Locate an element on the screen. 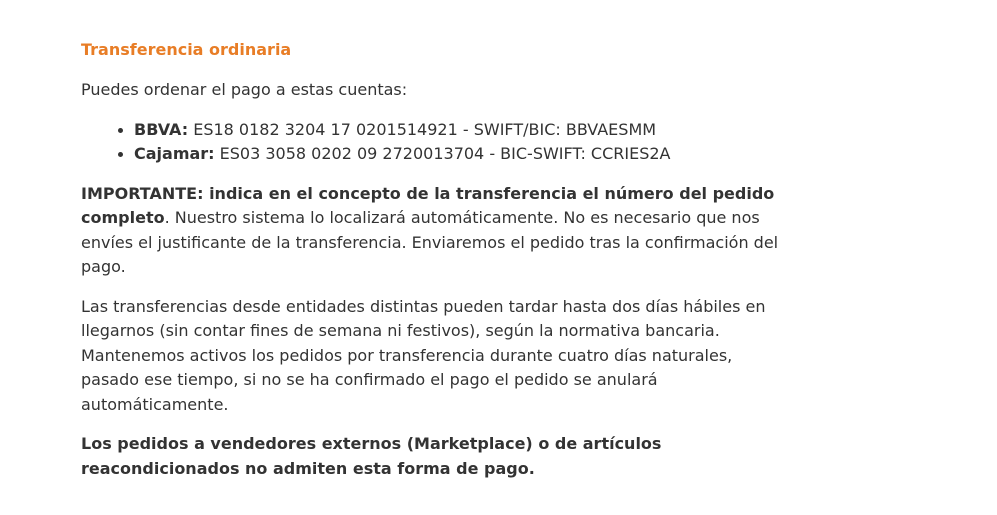 The image size is (997, 515). bank-name: BBVA: is located at coordinates (161, 129).